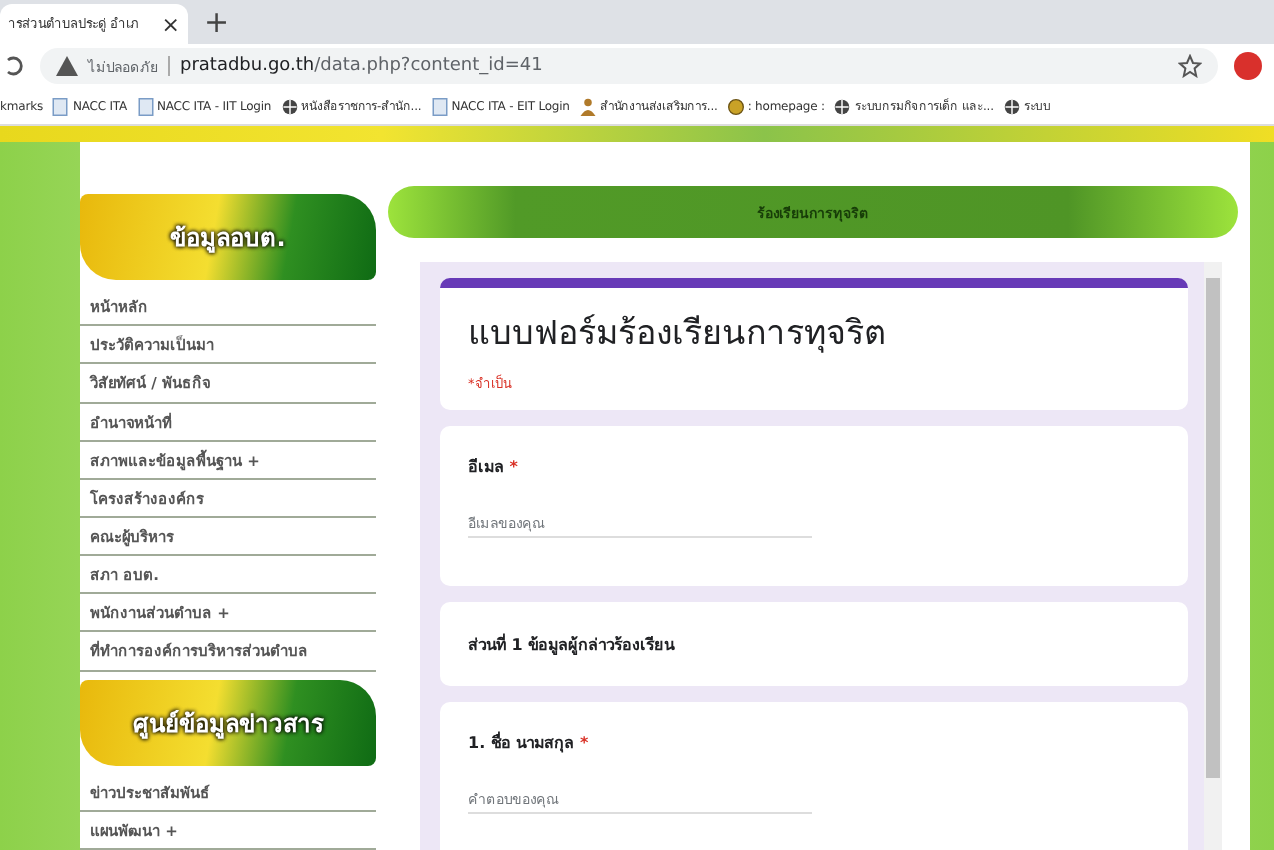  What do you see at coordinates (735, 106) in the screenshot?
I see `circle-icon` at bounding box center [735, 106].